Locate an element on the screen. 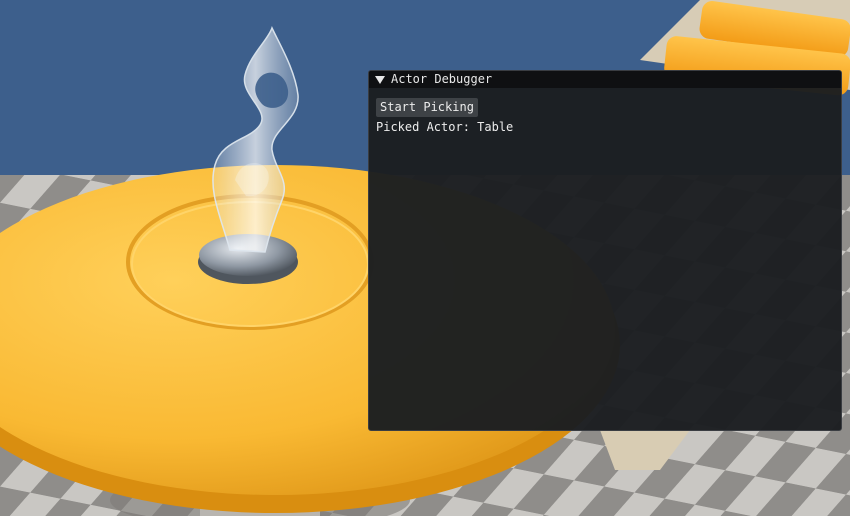  collapse-triangle-icon is located at coordinates (380, 79).